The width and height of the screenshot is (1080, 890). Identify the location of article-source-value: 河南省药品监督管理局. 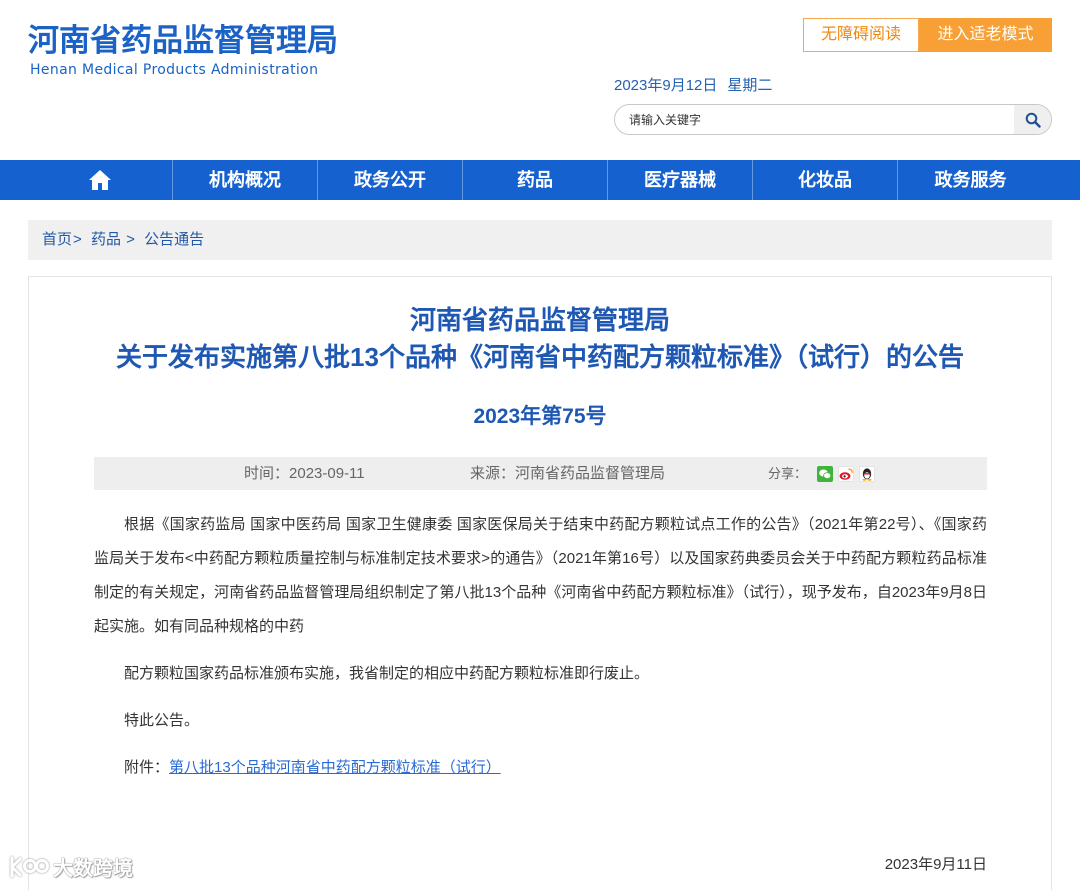
(590, 473).